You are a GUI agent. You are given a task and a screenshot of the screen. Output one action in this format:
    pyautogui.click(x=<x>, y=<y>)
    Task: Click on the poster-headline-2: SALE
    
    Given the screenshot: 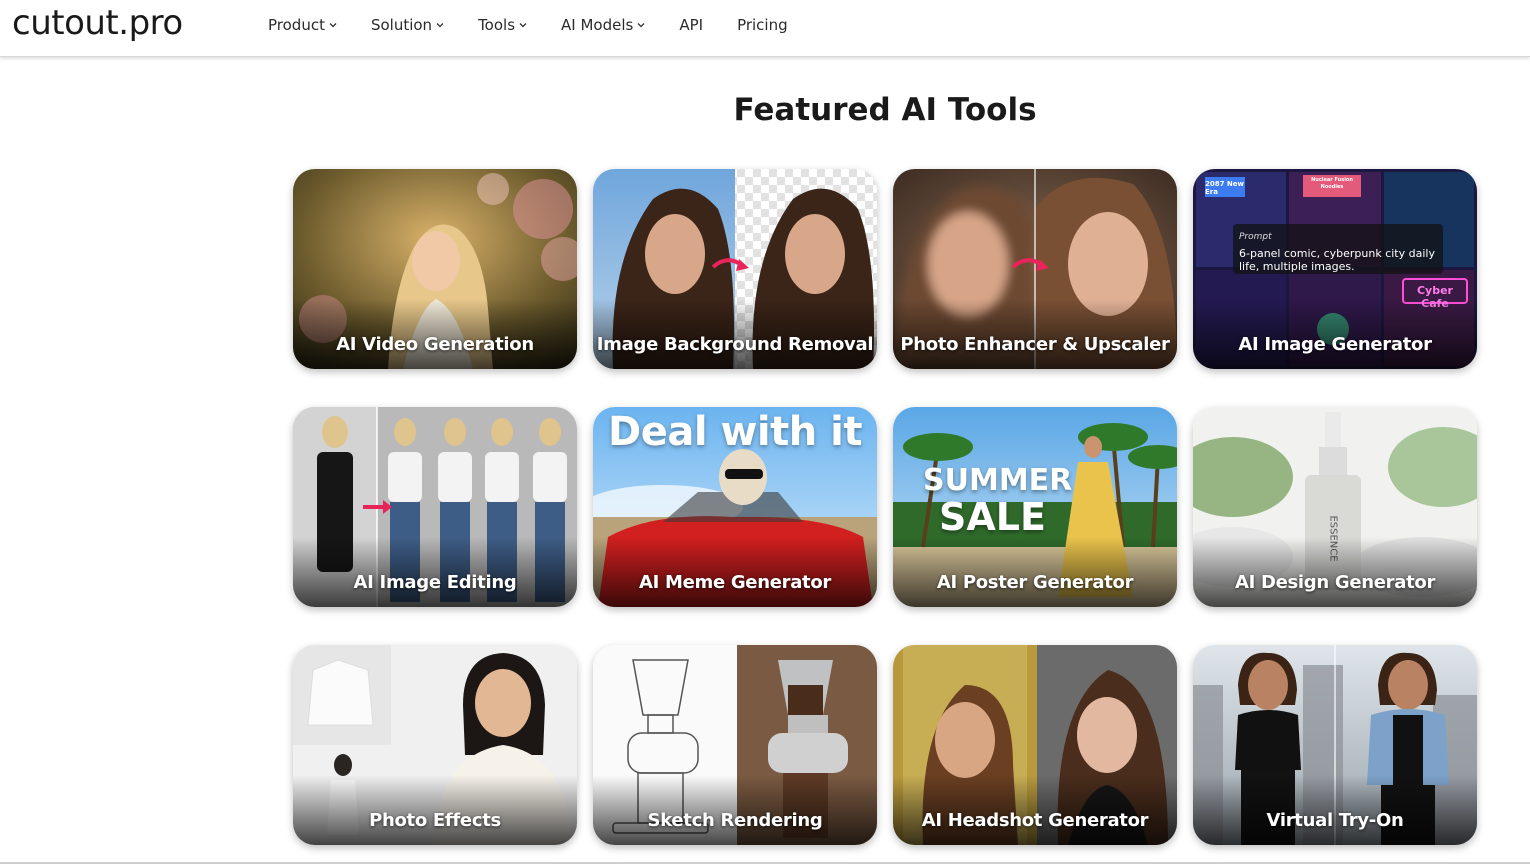 What is the action you would take?
    pyautogui.click(x=992, y=517)
    